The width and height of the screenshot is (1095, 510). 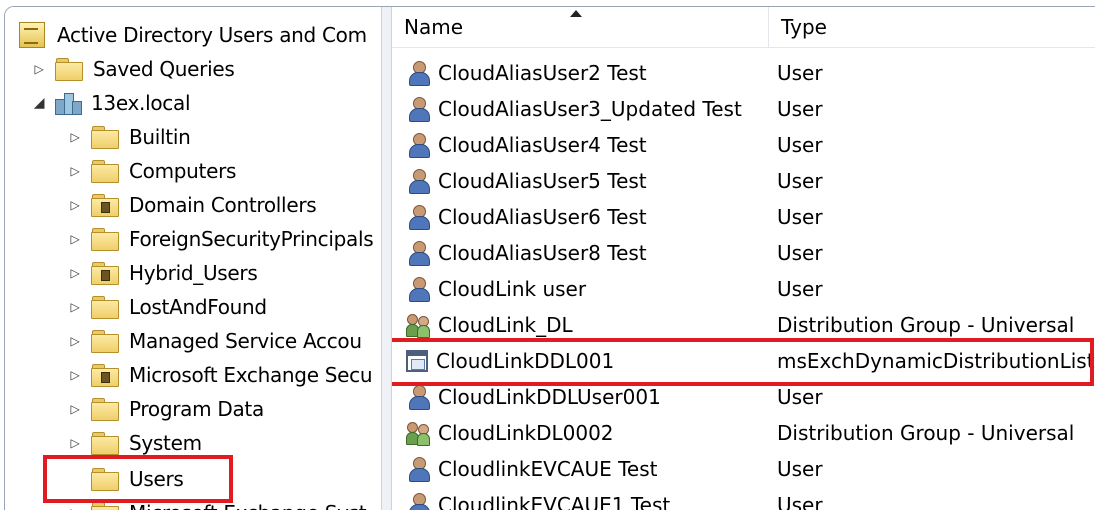 What do you see at coordinates (743, 397) in the screenshot?
I see `list-item: CloudLinkDDLUser001 User` at bounding box center [743, 397].